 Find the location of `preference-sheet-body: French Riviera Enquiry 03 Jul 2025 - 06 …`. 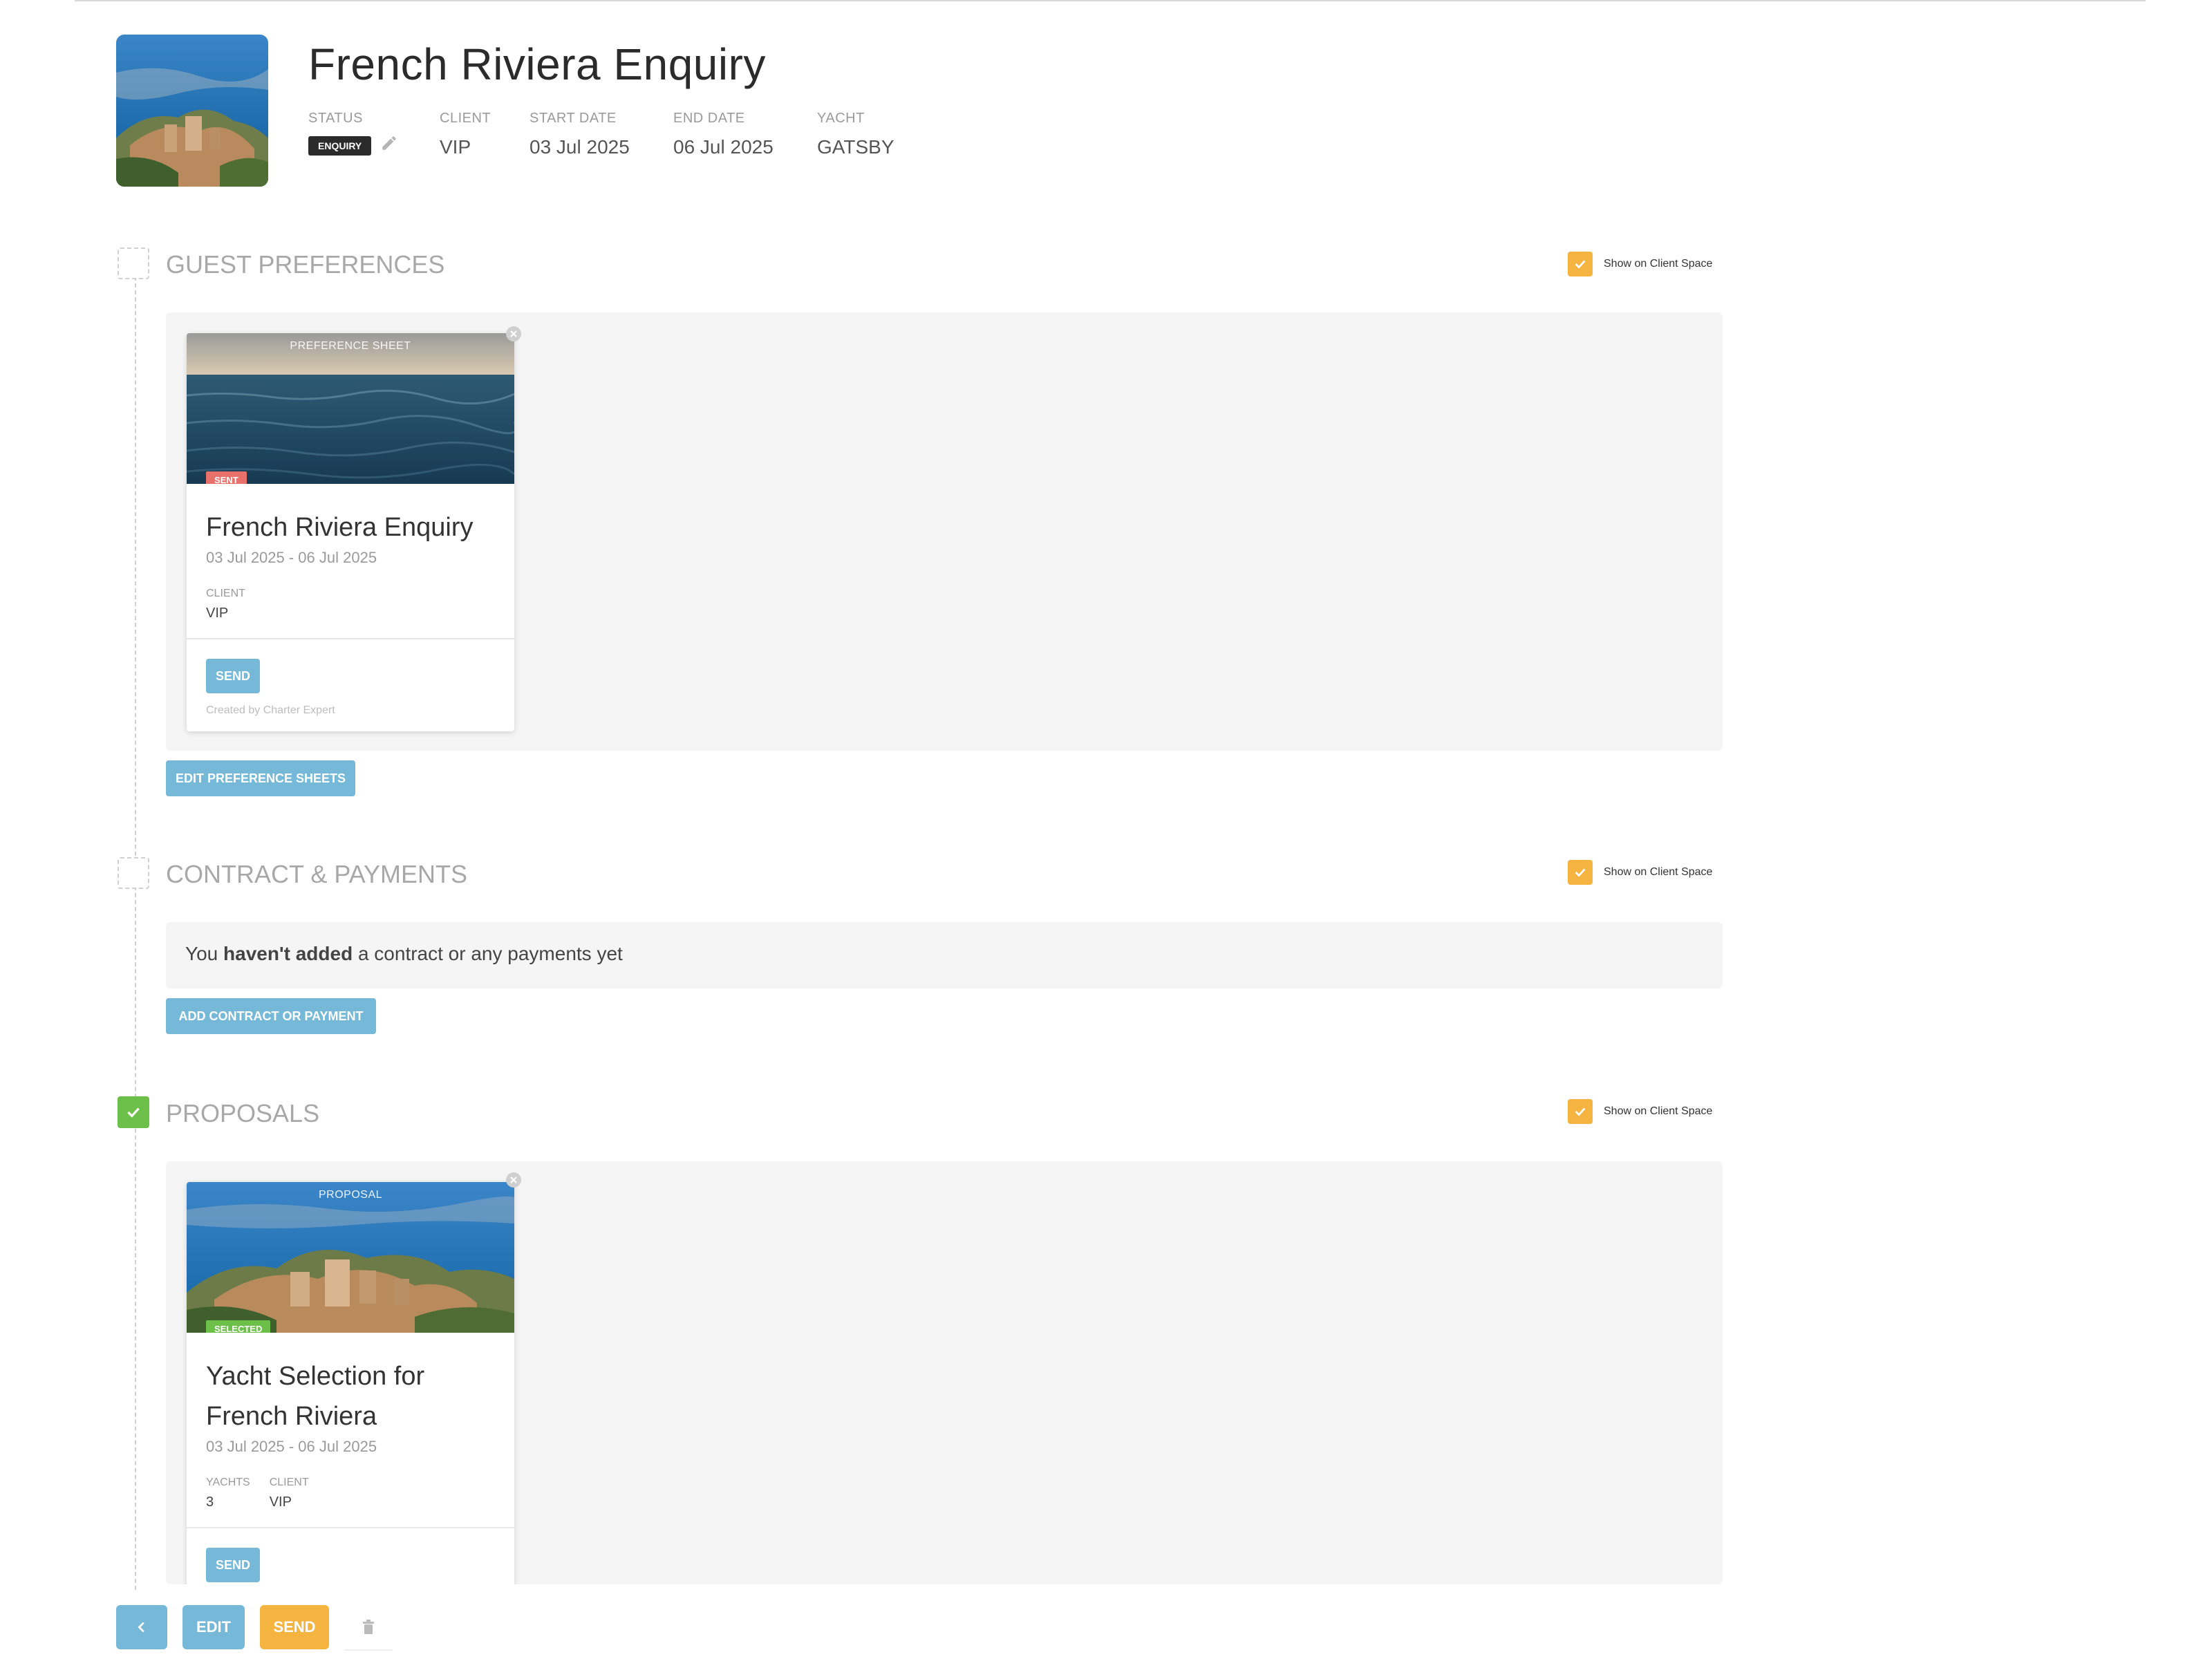

preference-sheet-body: French Riviera Enquiry 03 Jul 2025 - 06 … is located at coordinates (350, 600).